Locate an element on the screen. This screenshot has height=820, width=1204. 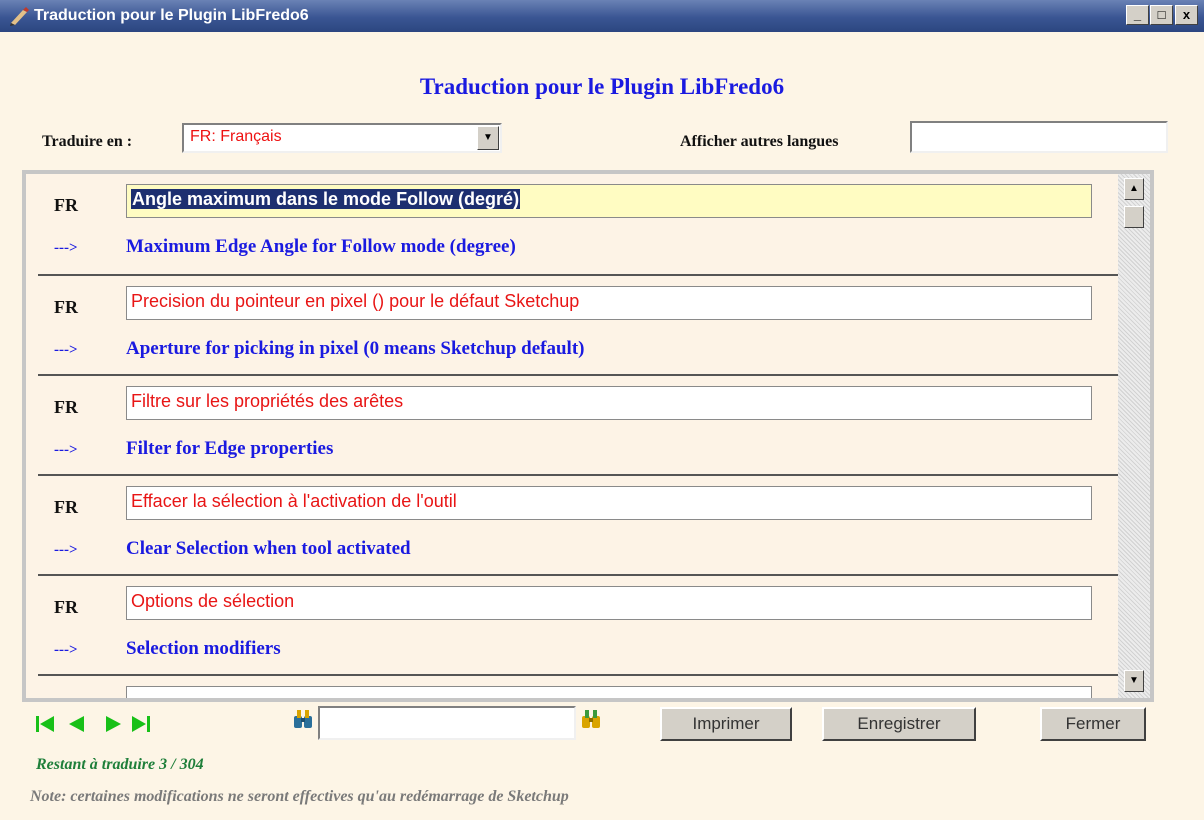
fermer-button: Fermer is located at coordinates (1093, 724).